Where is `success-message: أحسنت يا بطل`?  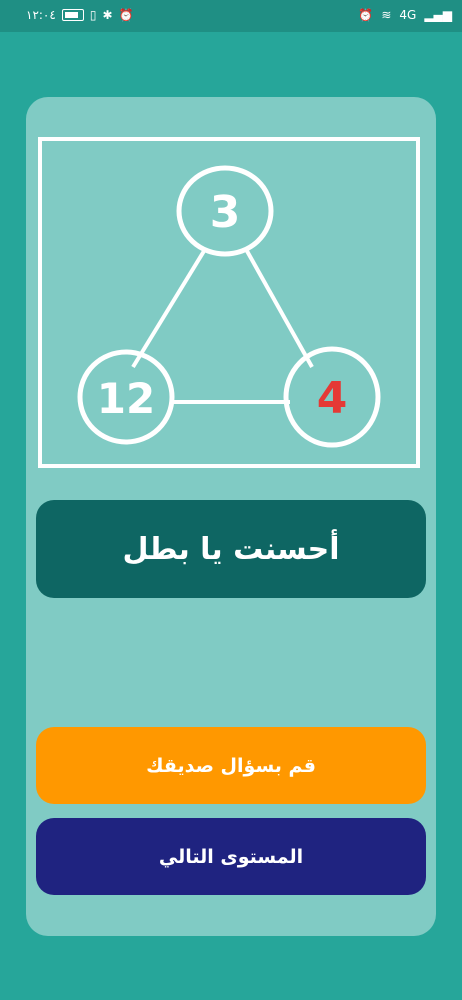 success-message: أحسنت يا بطل is located at coordinates (231, 549).